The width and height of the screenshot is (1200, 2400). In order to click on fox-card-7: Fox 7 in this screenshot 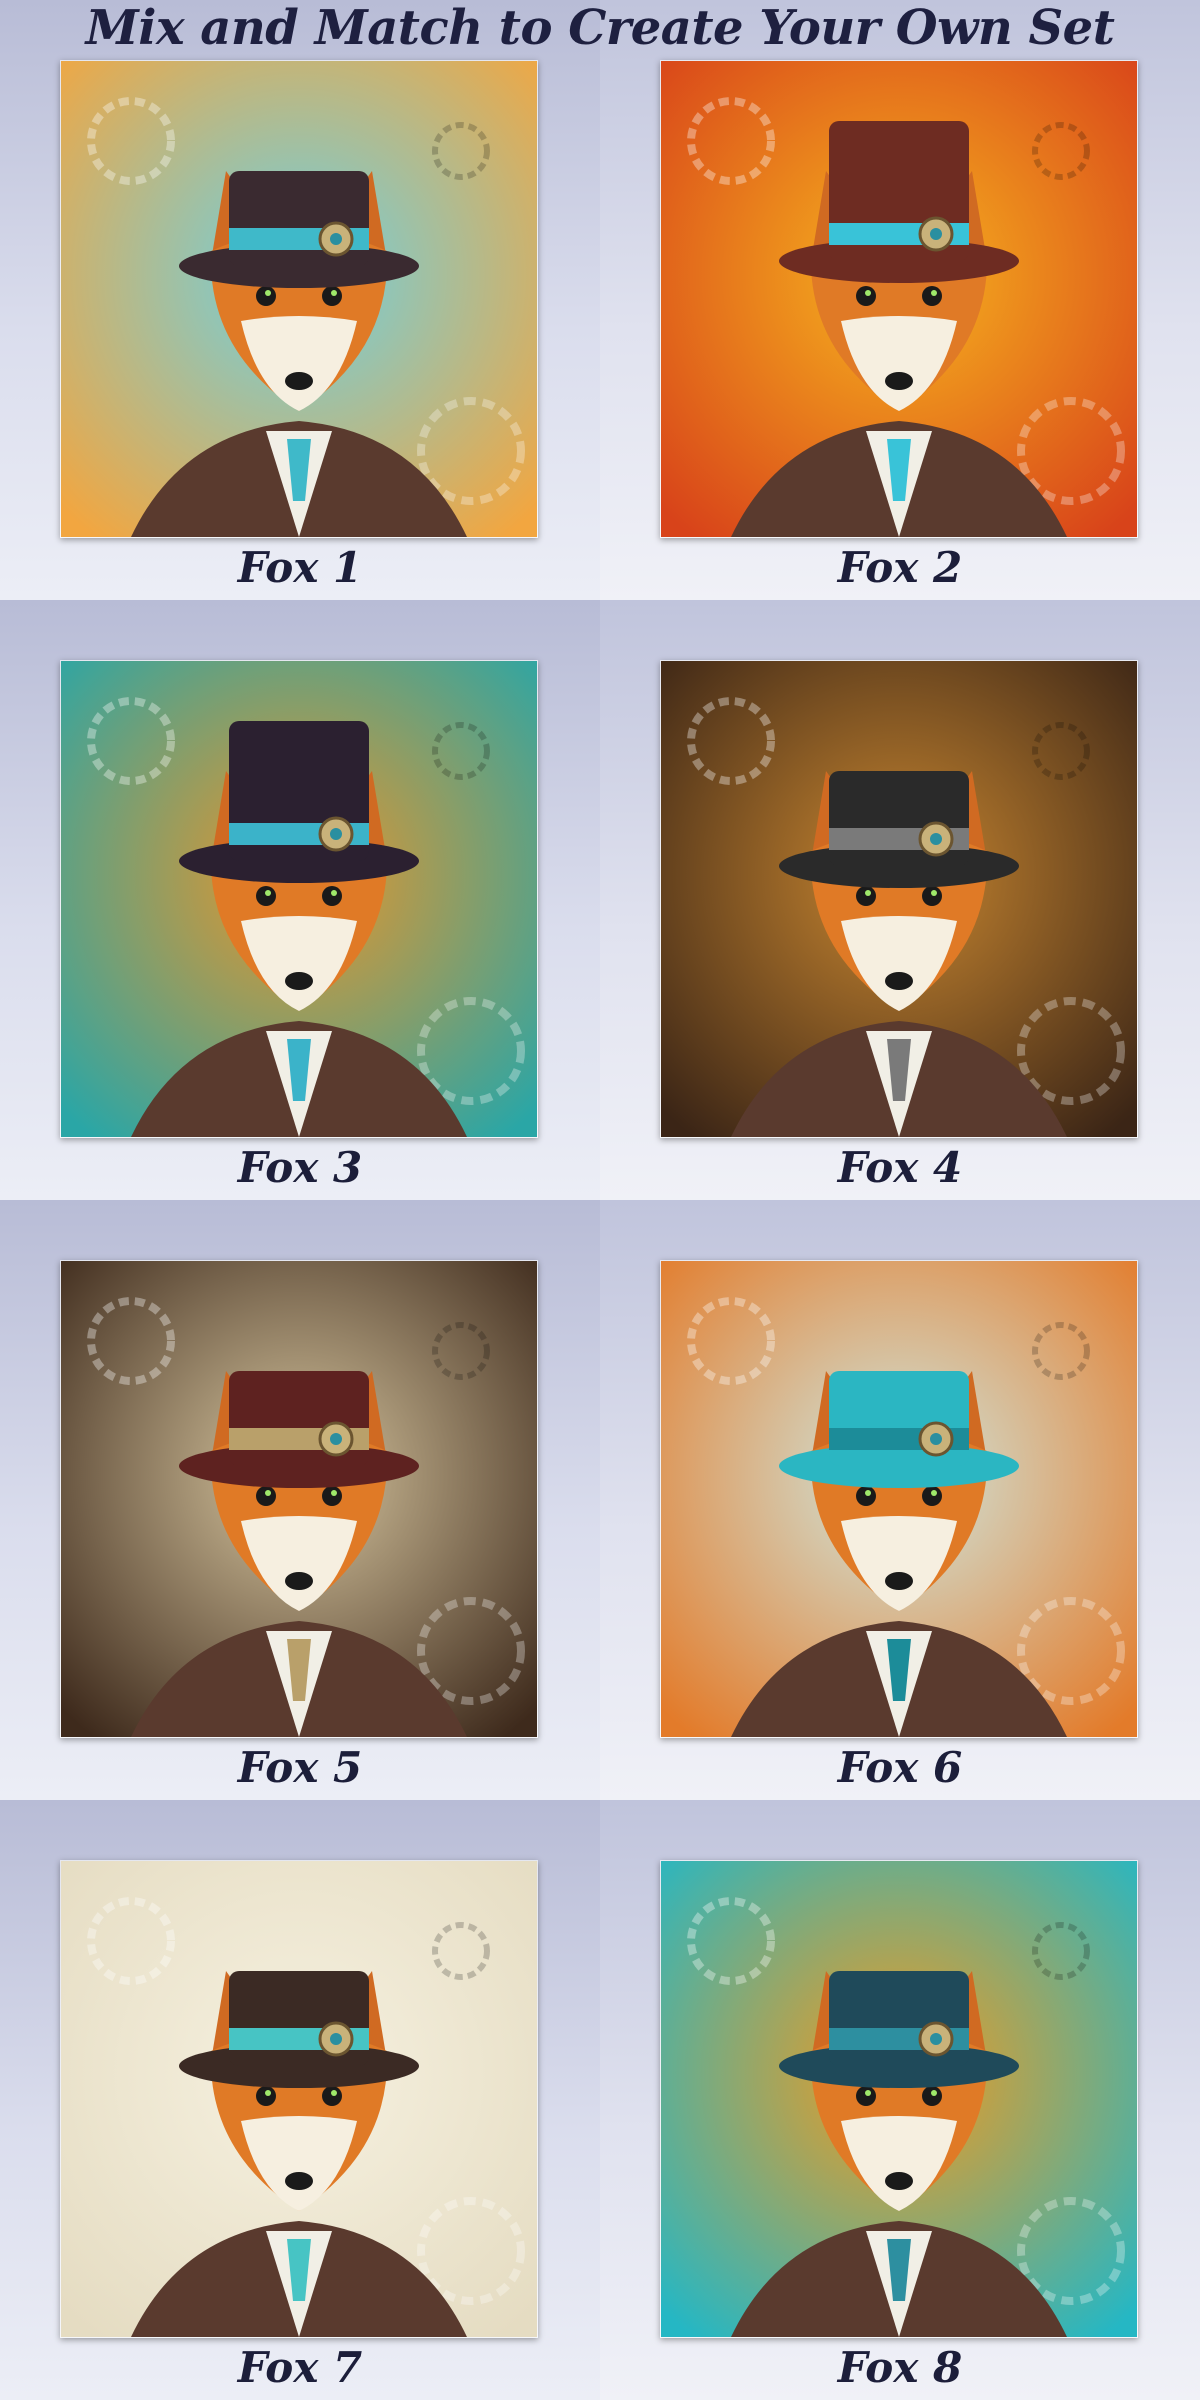, I will do `click(300, 2100)`.